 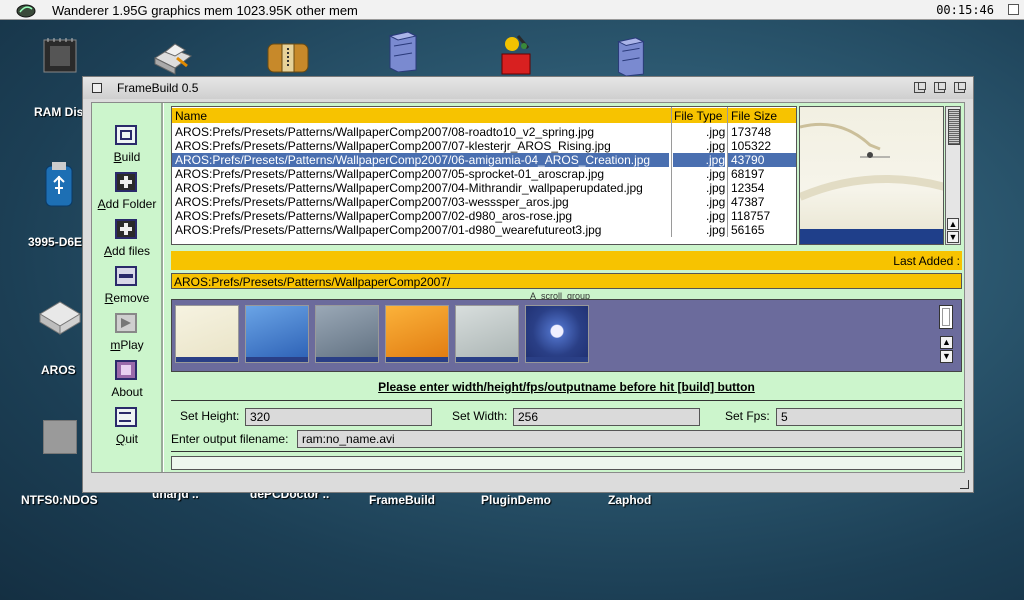 What do you see at coordinates (210, 416) in the screenshot?
I see `height-label: Set Height:` at bounding box center [210, 416].